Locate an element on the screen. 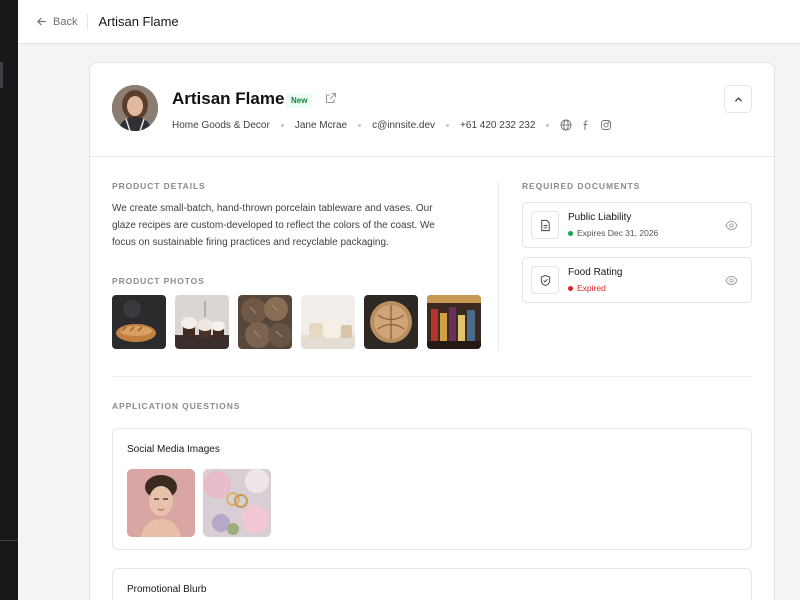 Image resolution: width=800 pixels, height=600 pixels. document-status-text: Expired is located at coordinates (591, 288).